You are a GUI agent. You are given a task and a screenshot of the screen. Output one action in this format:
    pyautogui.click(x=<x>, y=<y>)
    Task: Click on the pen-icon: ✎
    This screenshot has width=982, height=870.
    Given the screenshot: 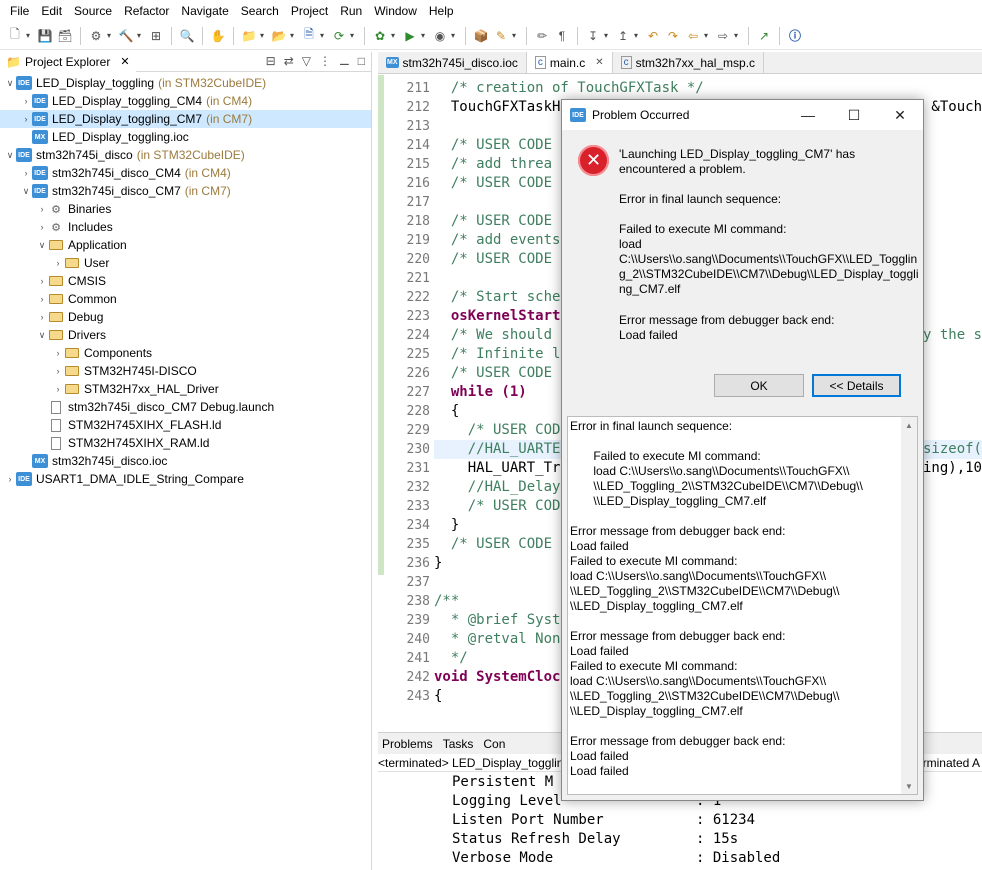 What is the action you would take?
    pyautogui.click(x=501, y=36)
    